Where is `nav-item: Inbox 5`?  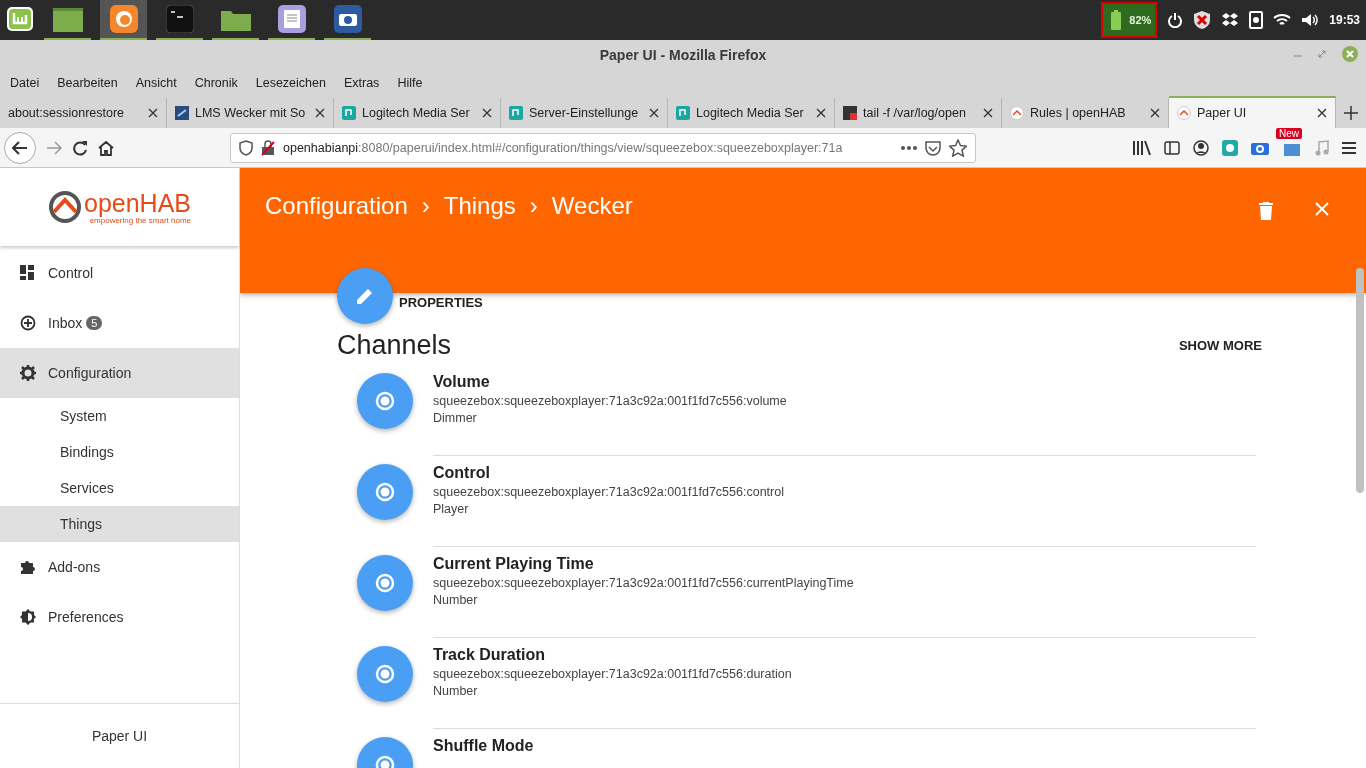
nav-item: Inbox 5 is located at coordinates (119, 323).